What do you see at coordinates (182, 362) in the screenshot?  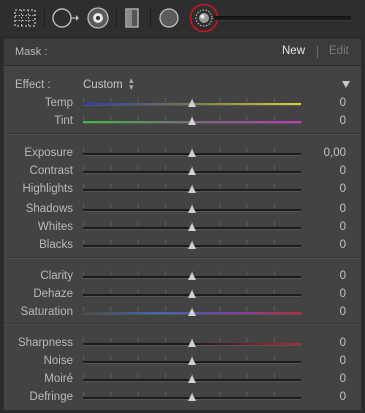 I see `slider-row-noise: Noise 0` at bounding box center [182, 362].